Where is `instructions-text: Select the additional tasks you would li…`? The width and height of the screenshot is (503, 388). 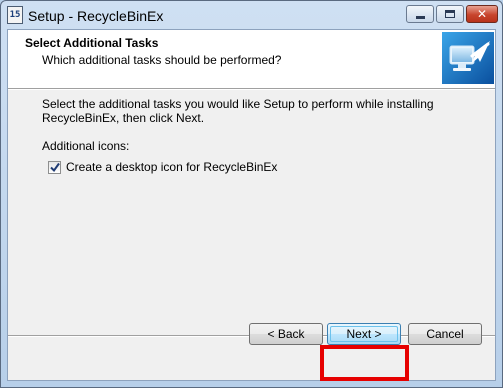
instructions-text: Select the additional tasks you would li… is located at coordinates (238, 111).